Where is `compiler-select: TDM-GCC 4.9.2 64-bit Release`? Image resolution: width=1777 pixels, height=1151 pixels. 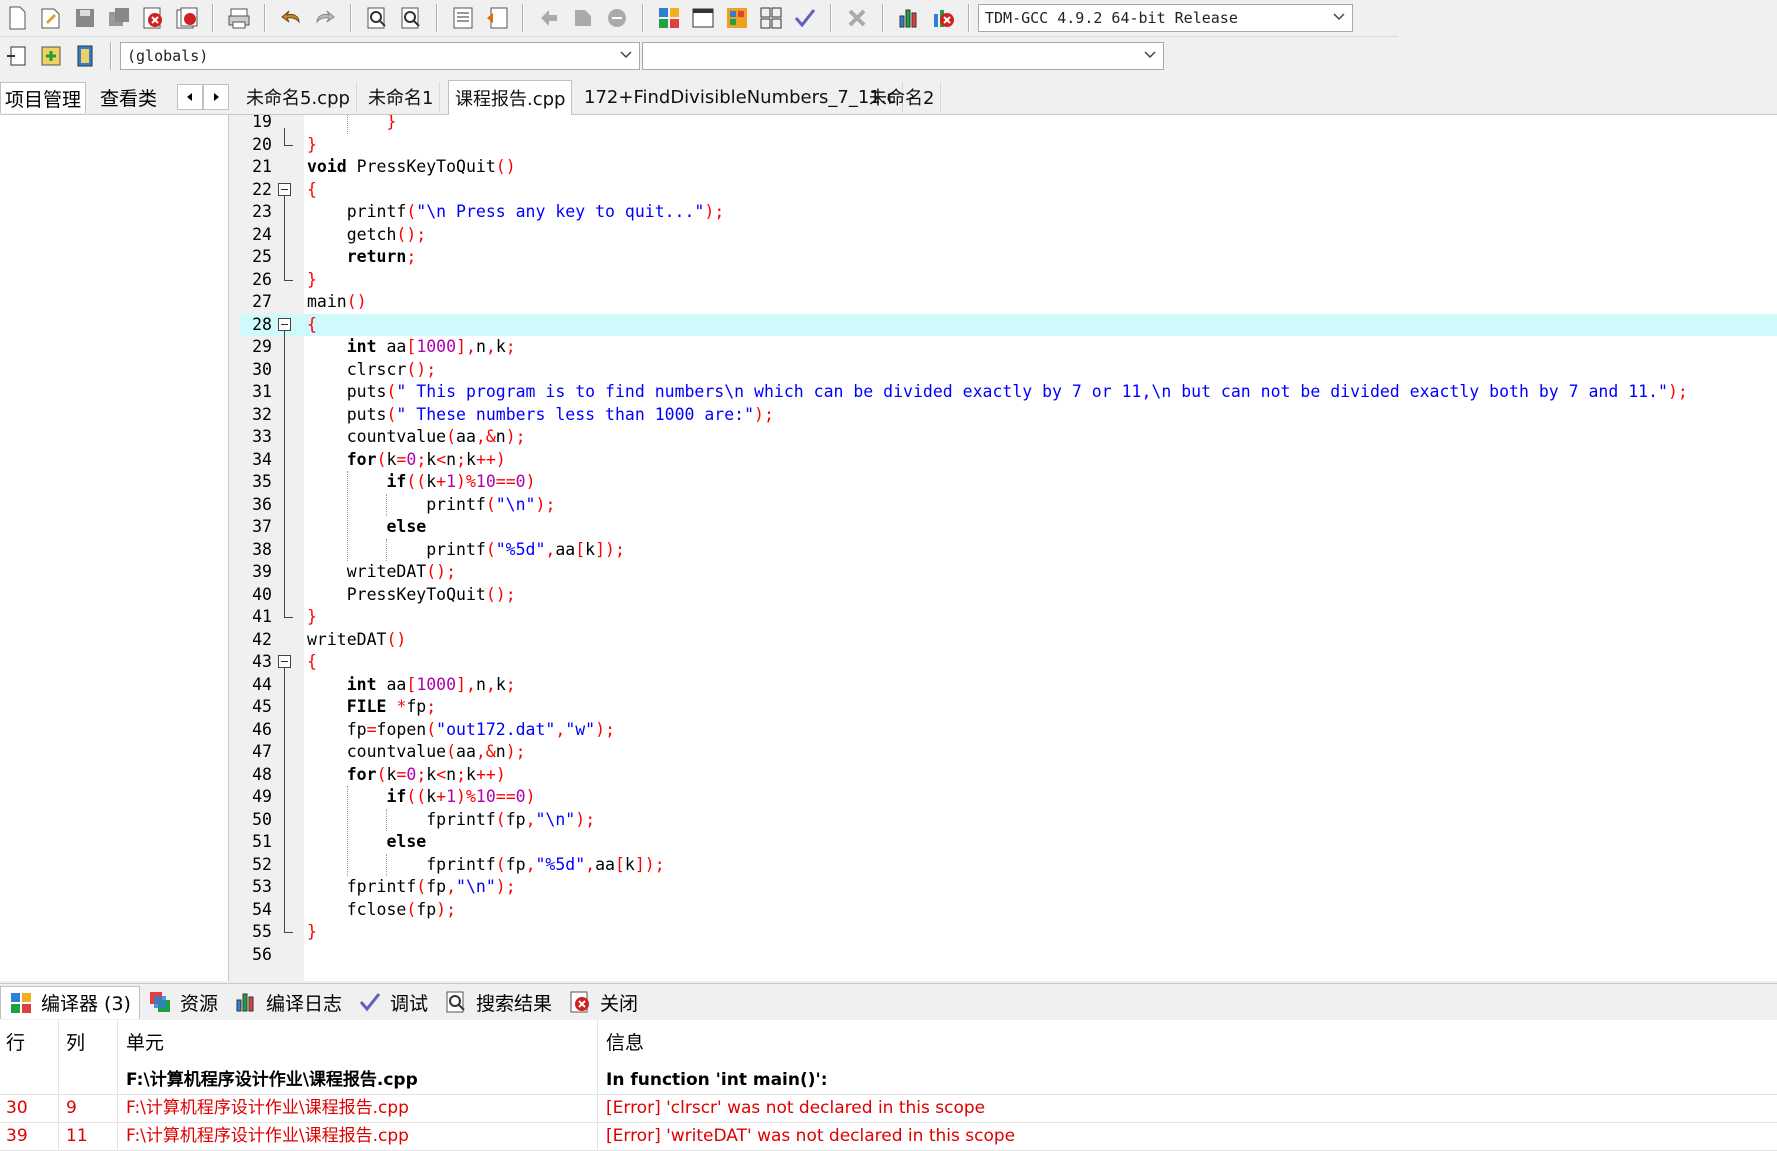
compiler-select: TDM-GCC 4.9.2 64-bit Release is located at coordinates (1165, 18).